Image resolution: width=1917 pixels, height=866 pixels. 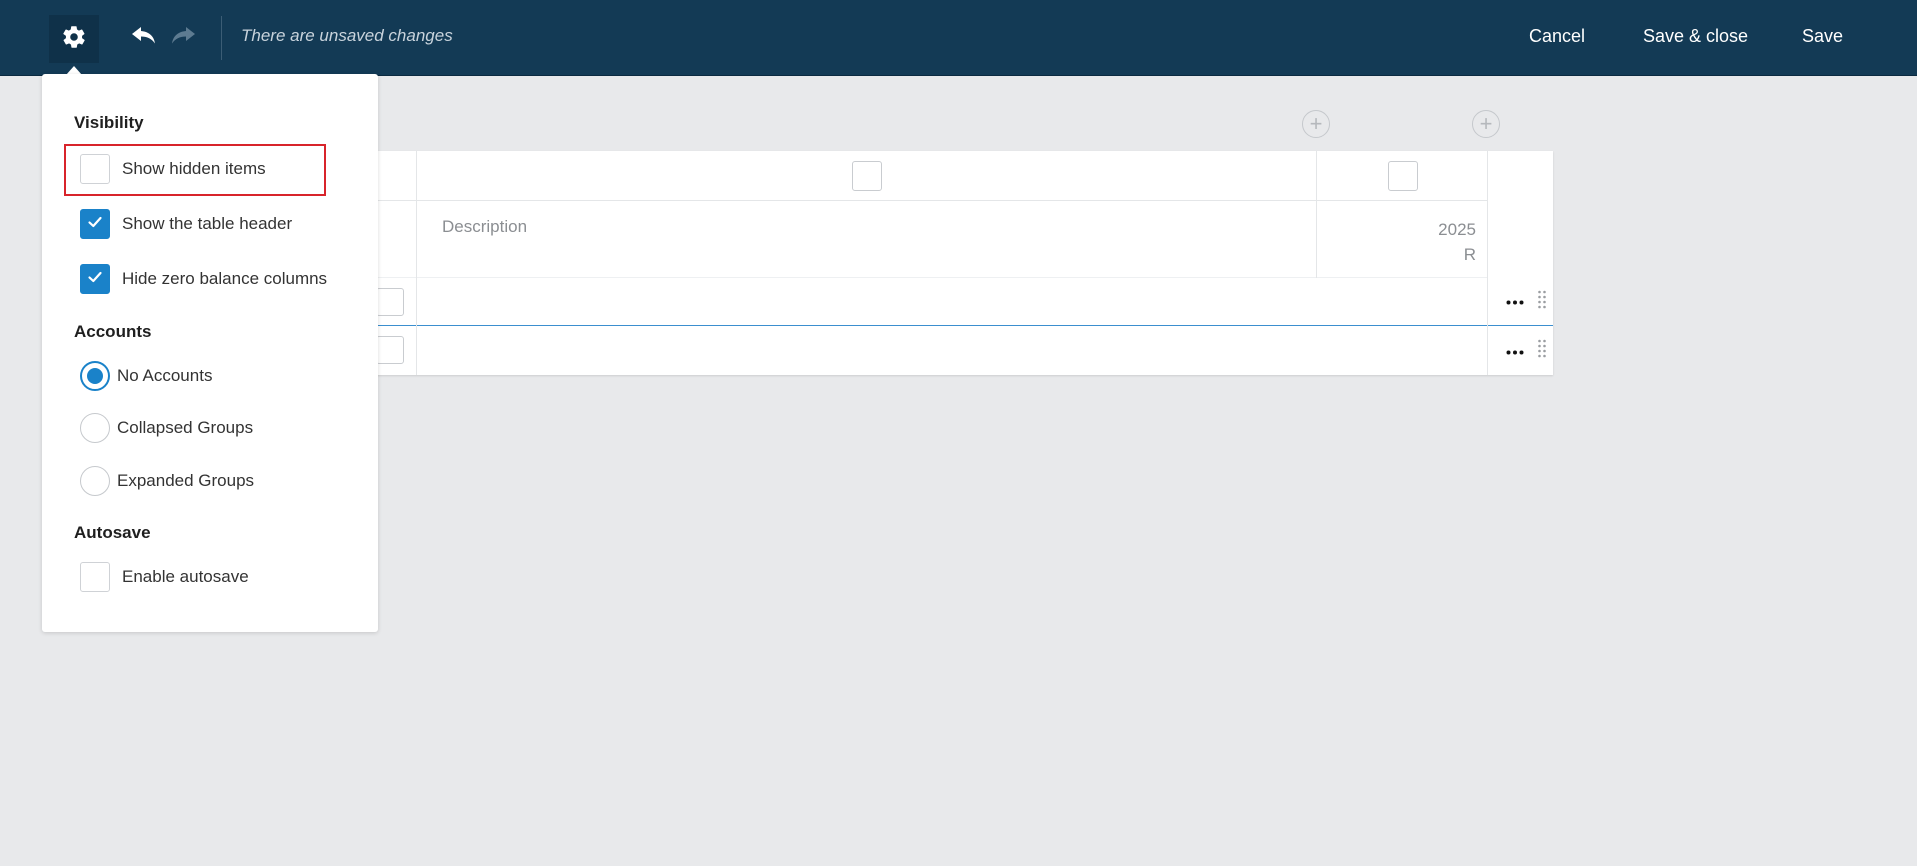 What do you see at coordinates (207, 223) in the screenshot?
I see `option-label: Show the table header` at bounding box center [207, 223].